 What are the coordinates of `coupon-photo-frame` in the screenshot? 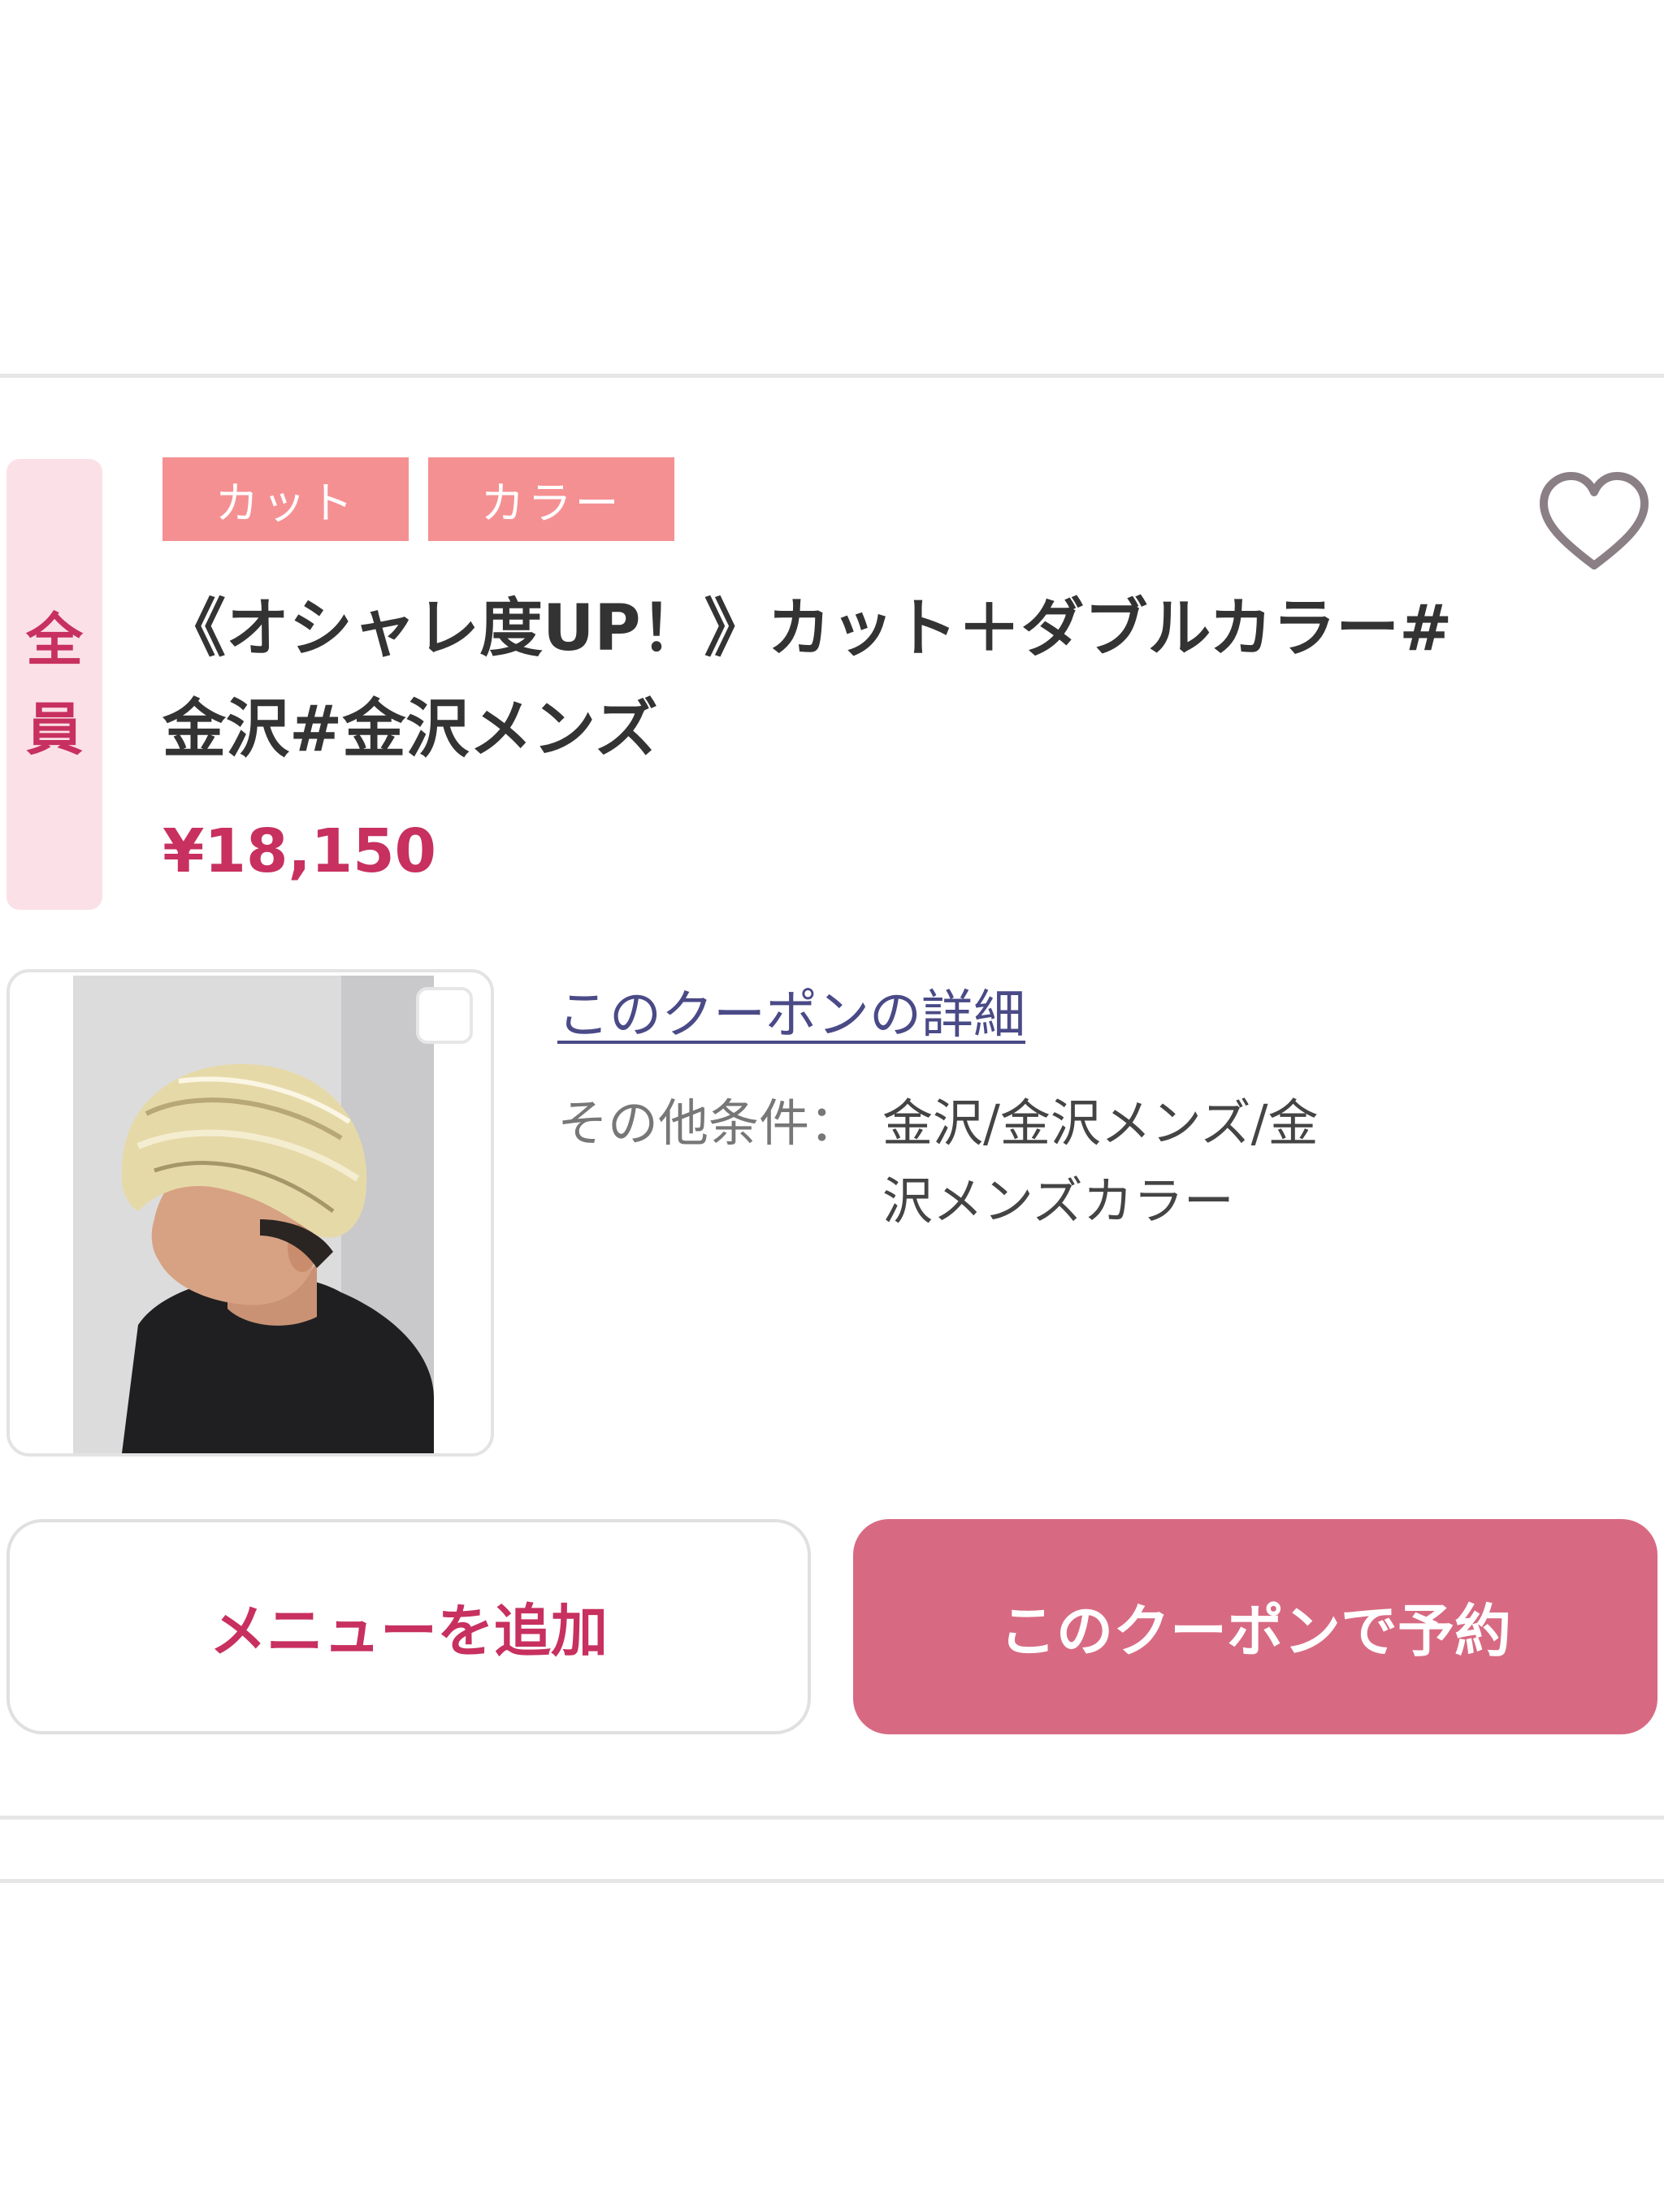 It's located at (250, 1213).